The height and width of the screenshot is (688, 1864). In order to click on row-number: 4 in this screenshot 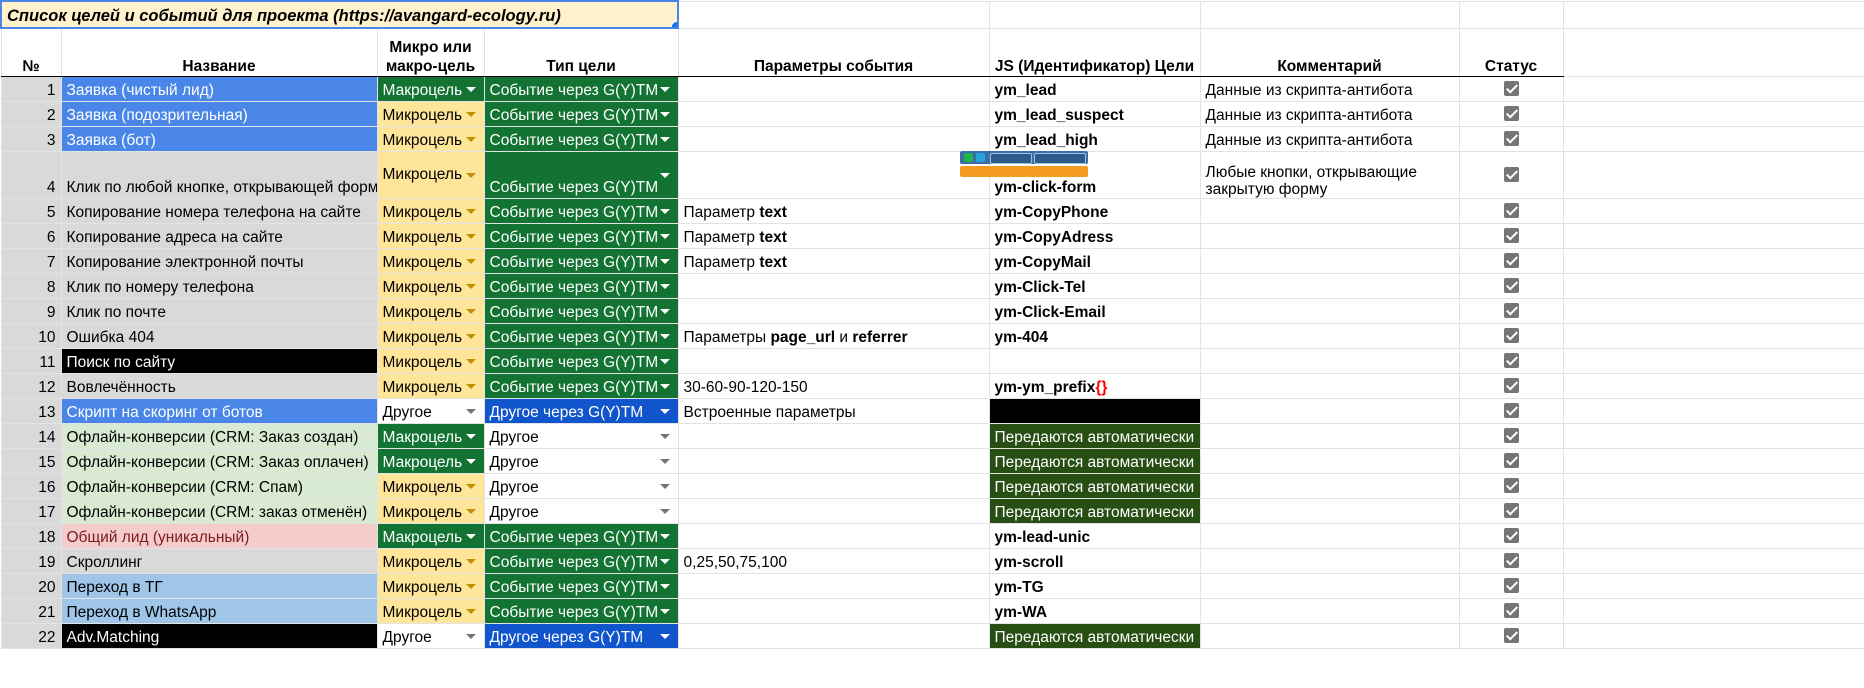, I will do `click(31, 174)`.